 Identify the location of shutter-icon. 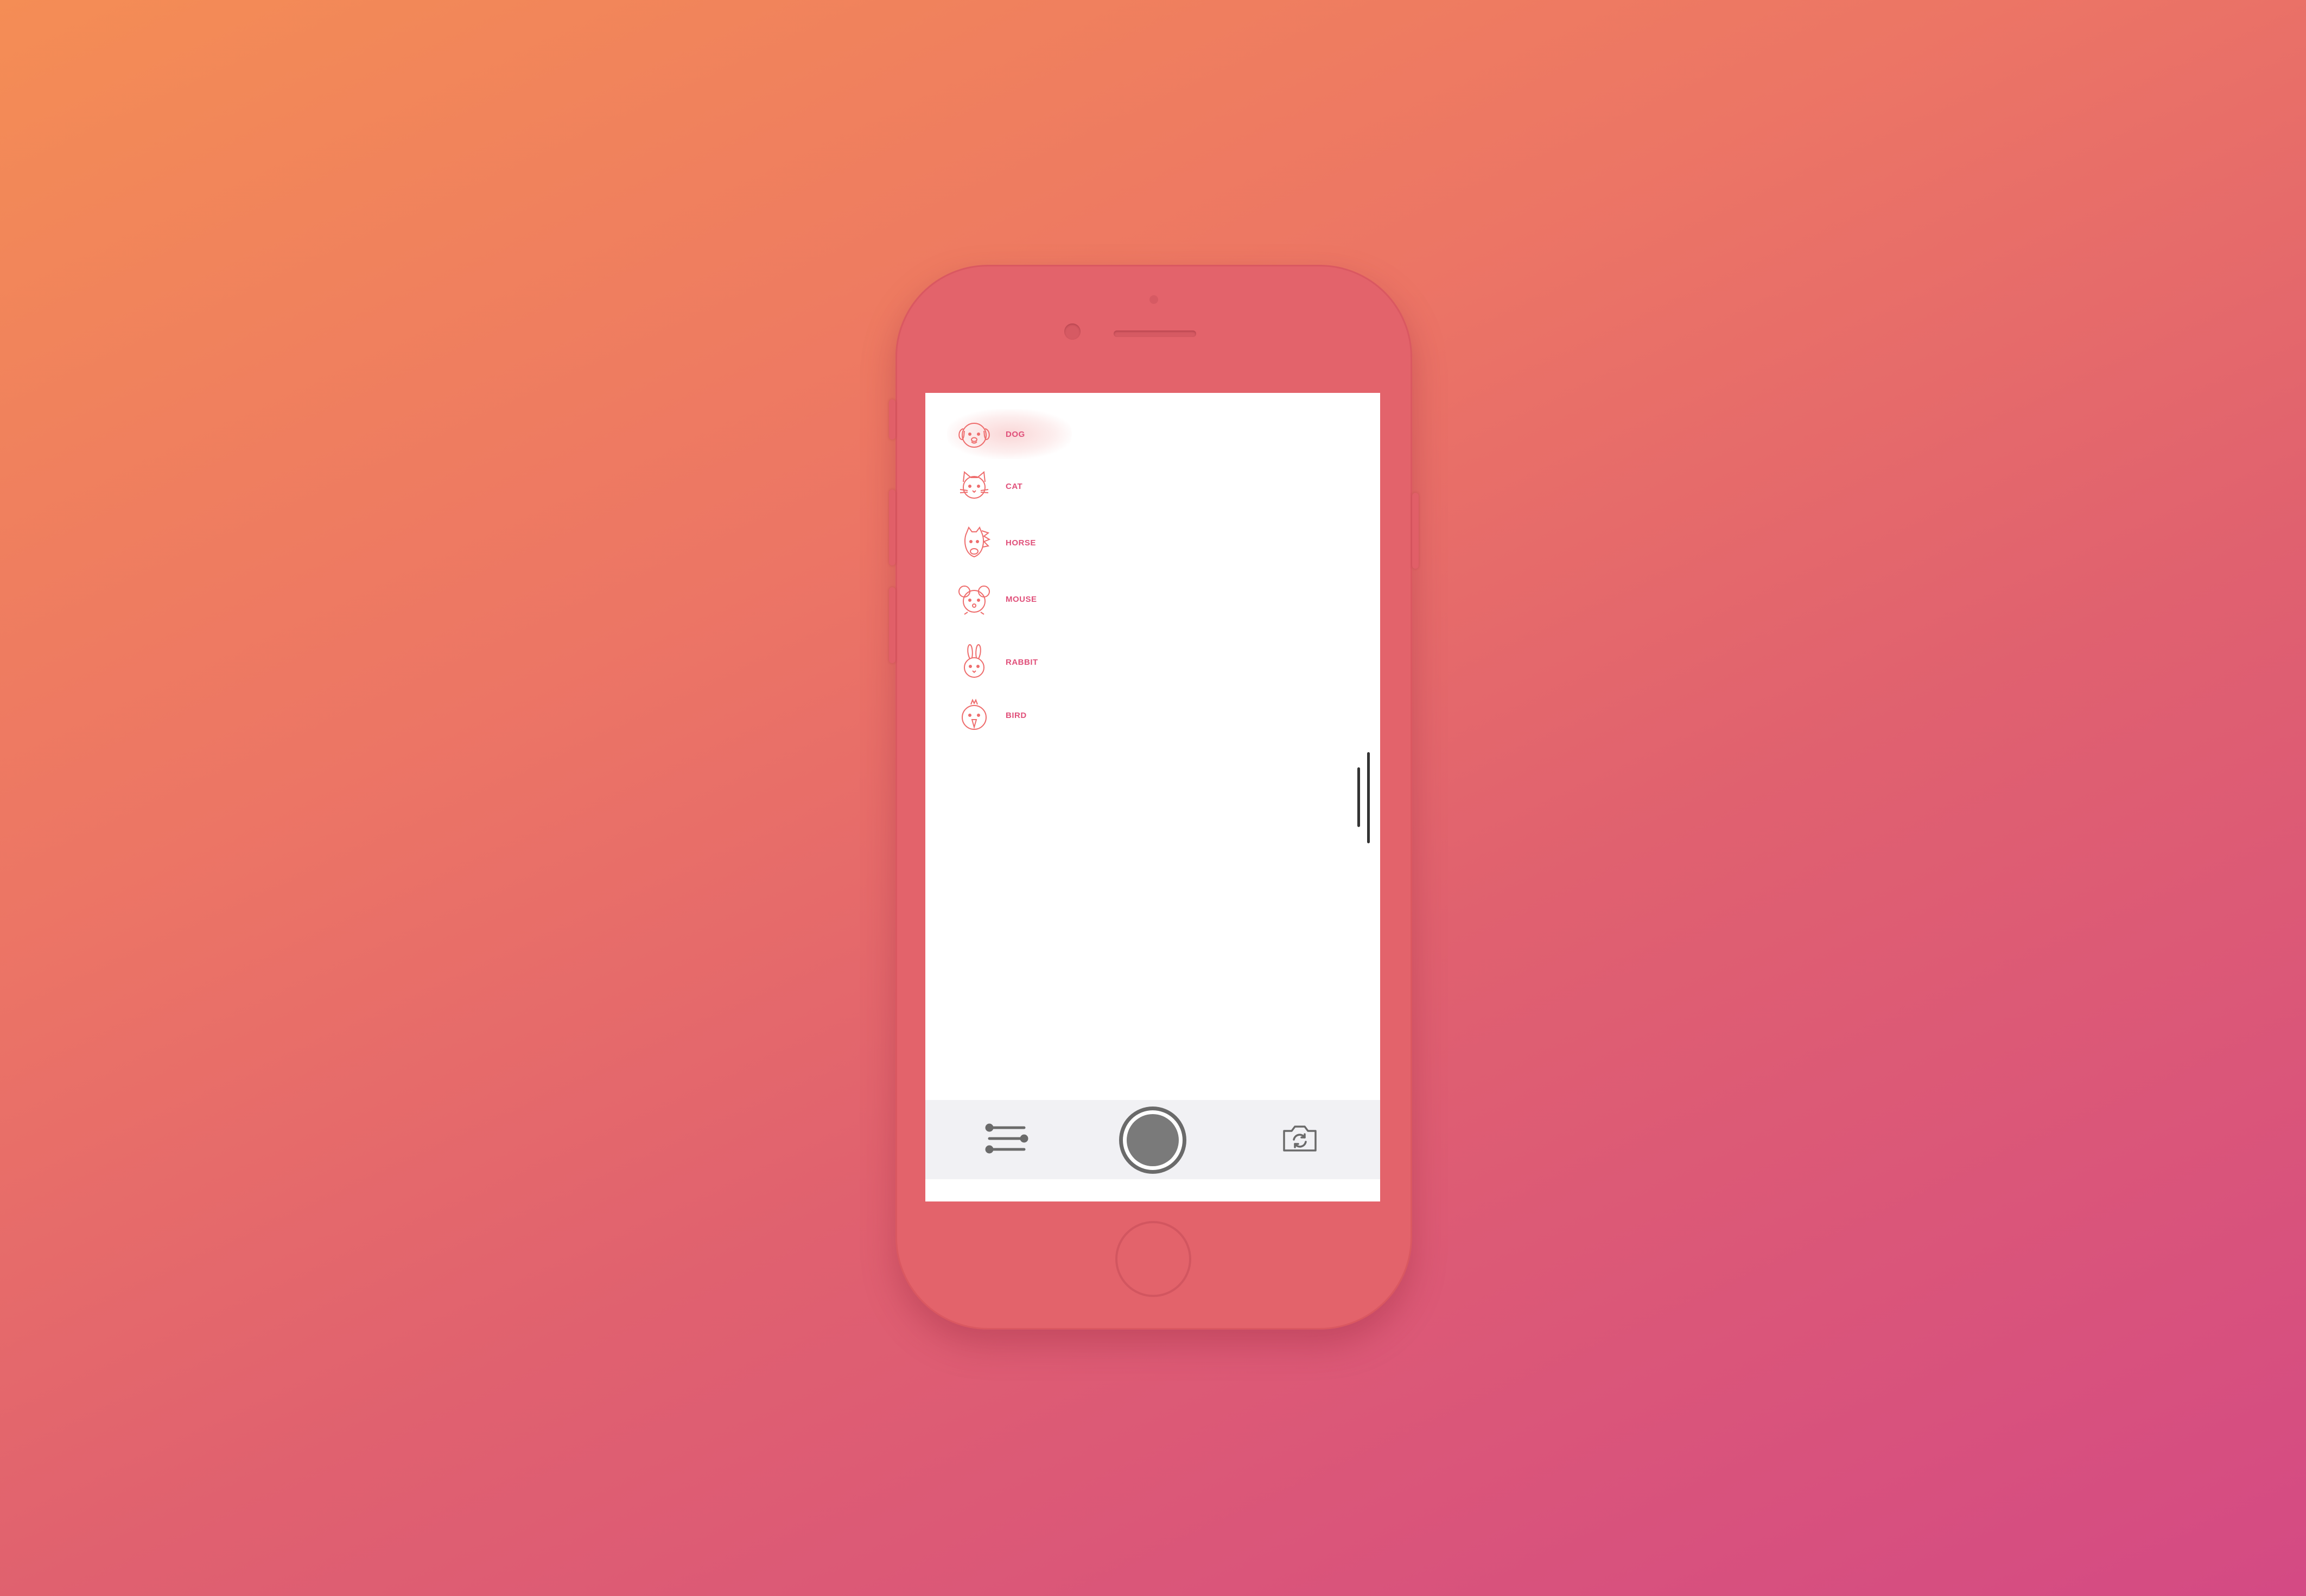
(1153, 1140).